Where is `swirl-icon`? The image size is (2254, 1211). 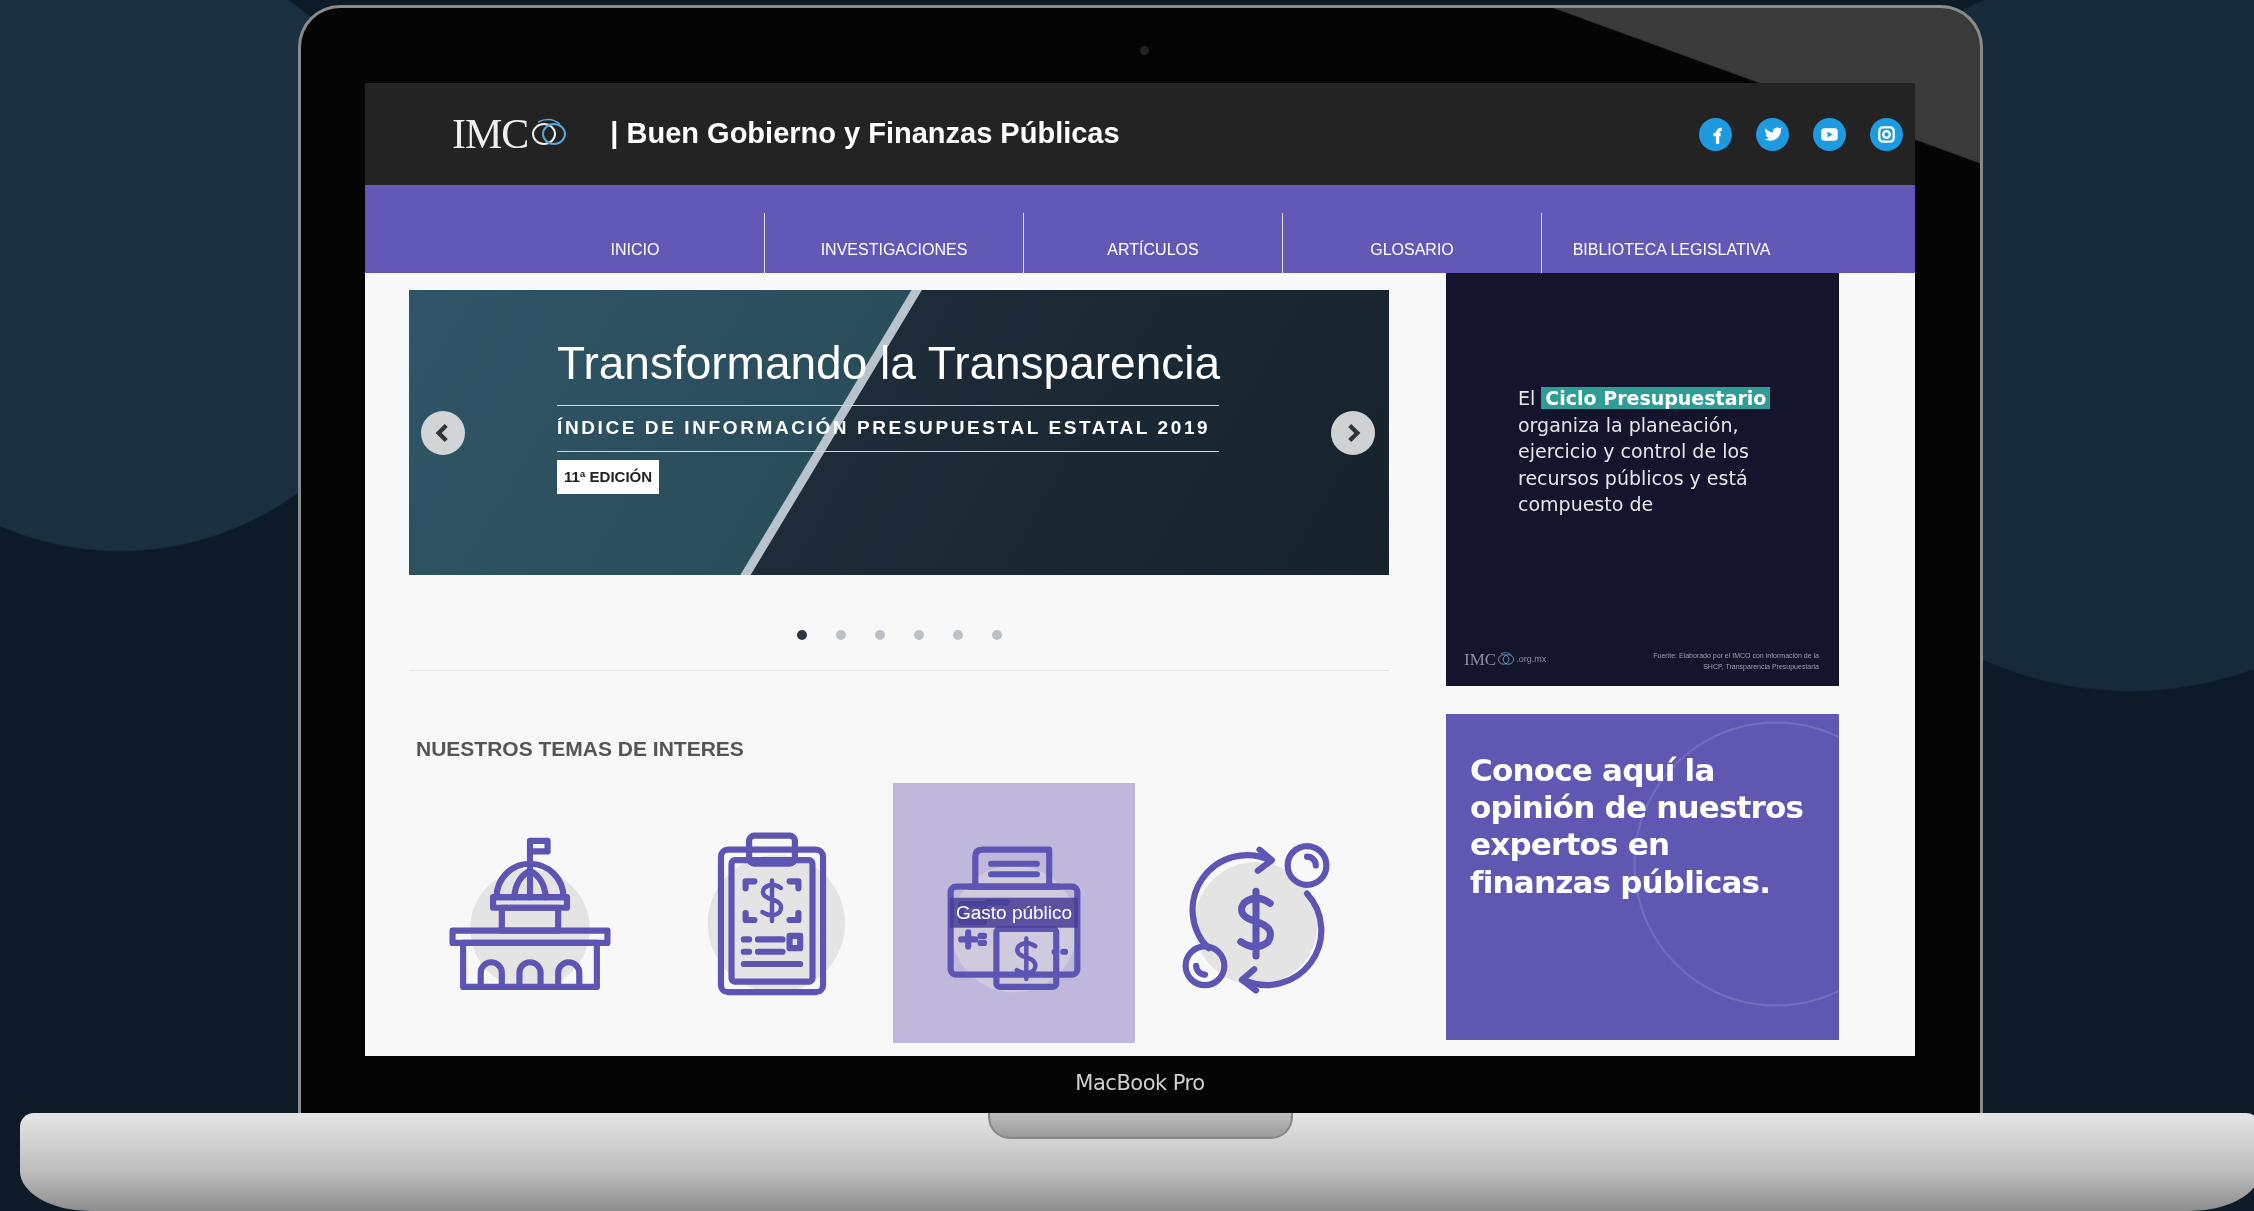 swirl-icon is located at coordinates (1506, 659).